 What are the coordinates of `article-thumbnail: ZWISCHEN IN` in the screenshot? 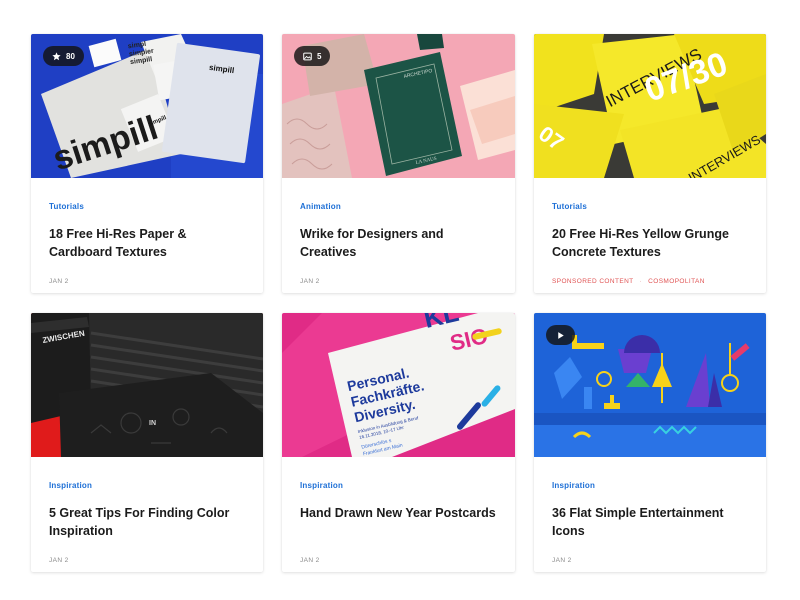 It's located at (147, 385).